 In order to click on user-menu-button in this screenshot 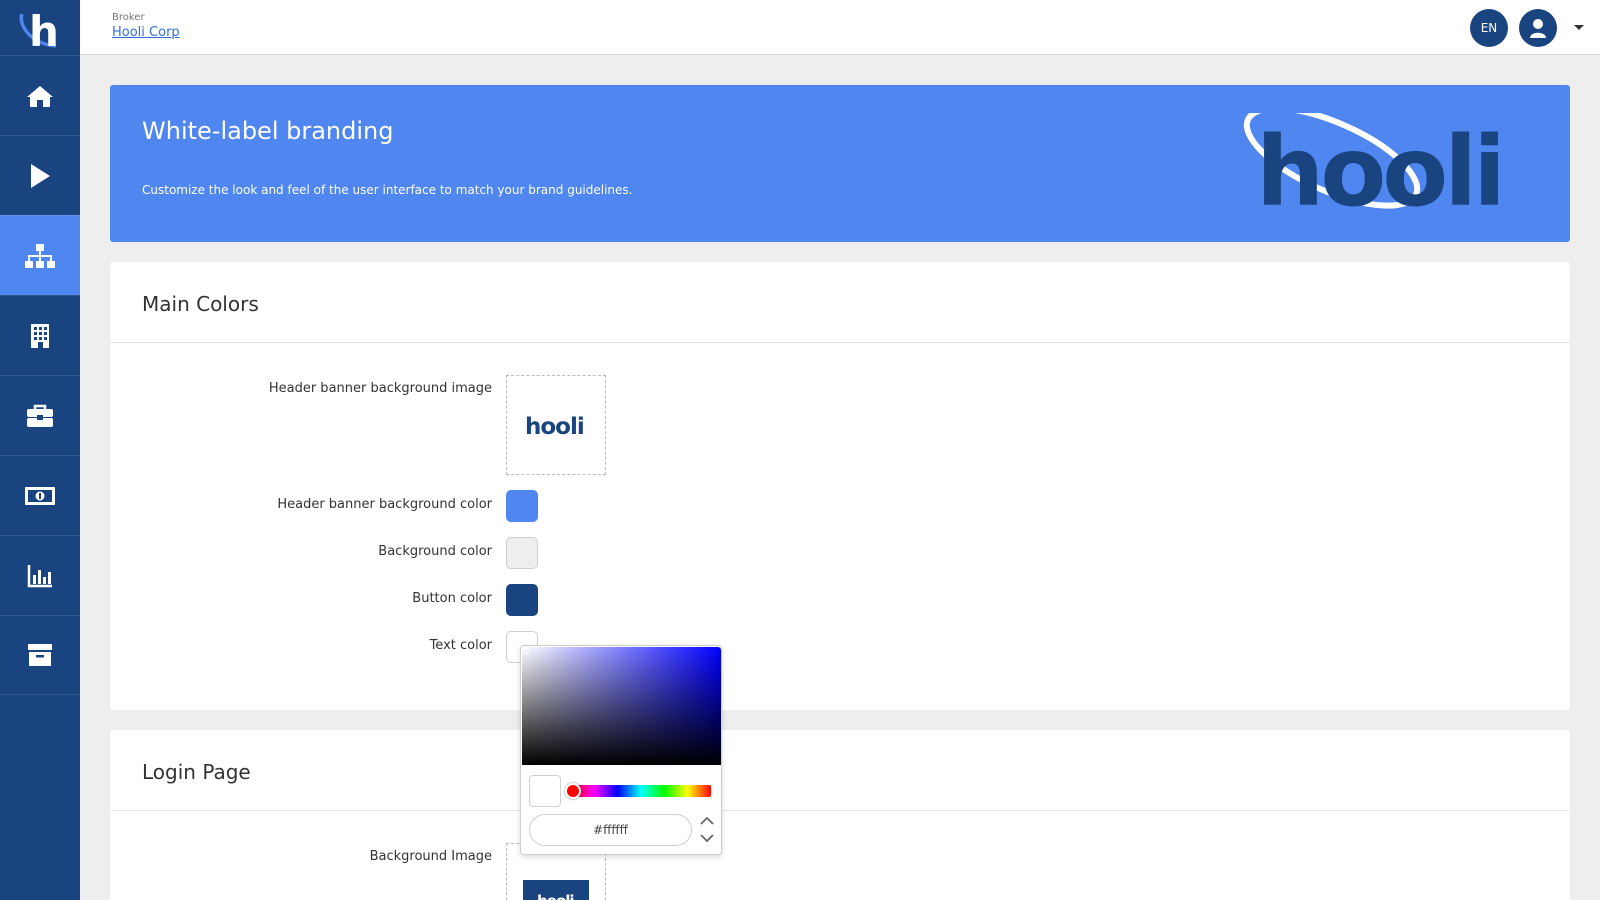, I will do `click(1538, 28)`.